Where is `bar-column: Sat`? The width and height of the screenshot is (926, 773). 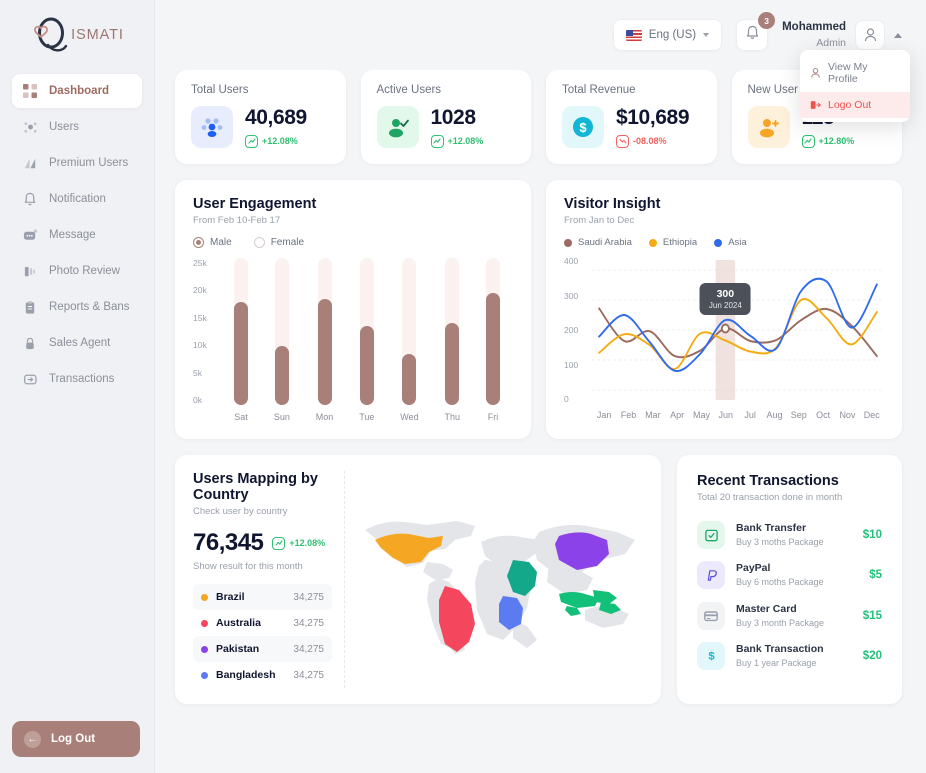 bar-column: Sat is located at coordinates (240, 340).